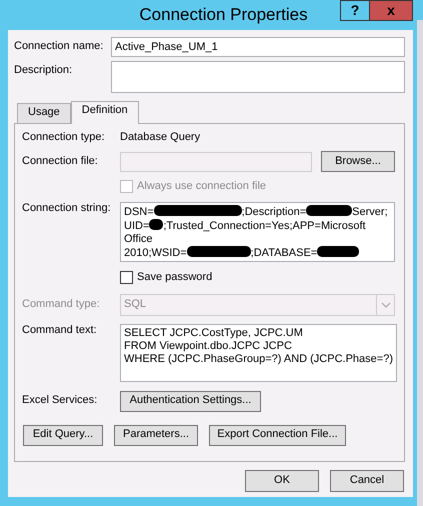  I want to click on description-field, so click(258, 77).